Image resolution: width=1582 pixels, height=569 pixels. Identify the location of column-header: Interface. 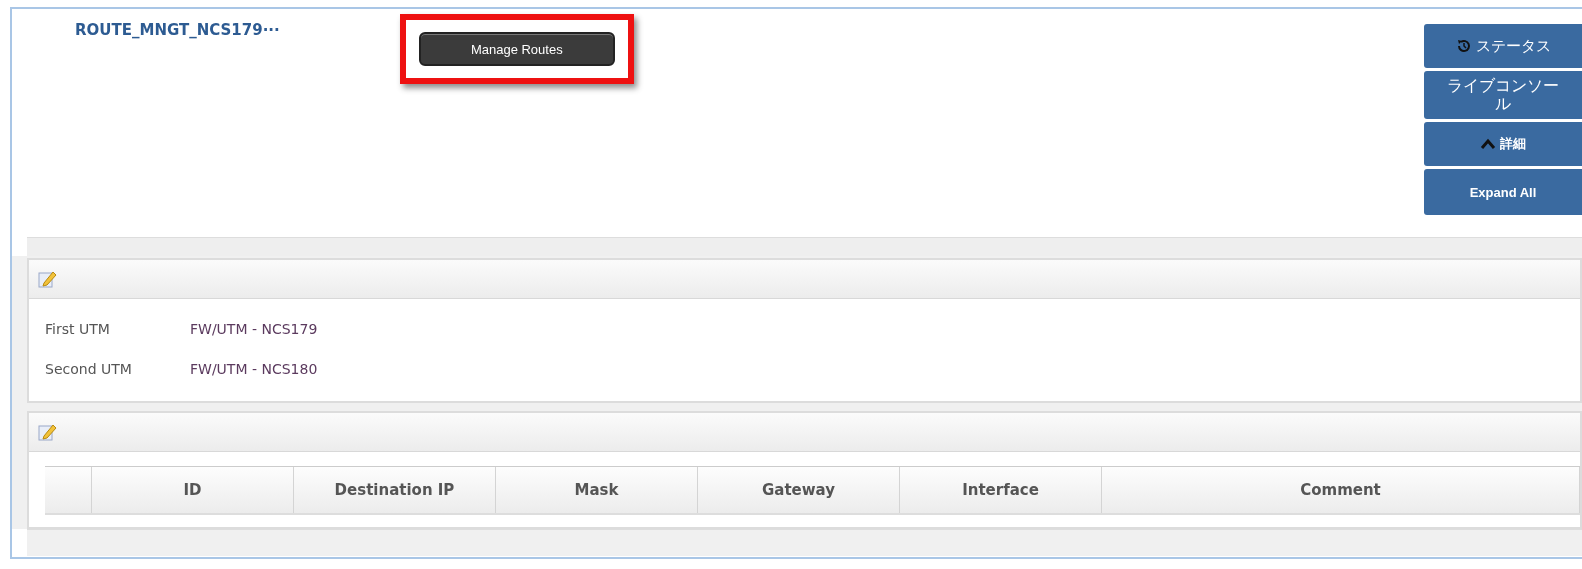
(1001, 490).